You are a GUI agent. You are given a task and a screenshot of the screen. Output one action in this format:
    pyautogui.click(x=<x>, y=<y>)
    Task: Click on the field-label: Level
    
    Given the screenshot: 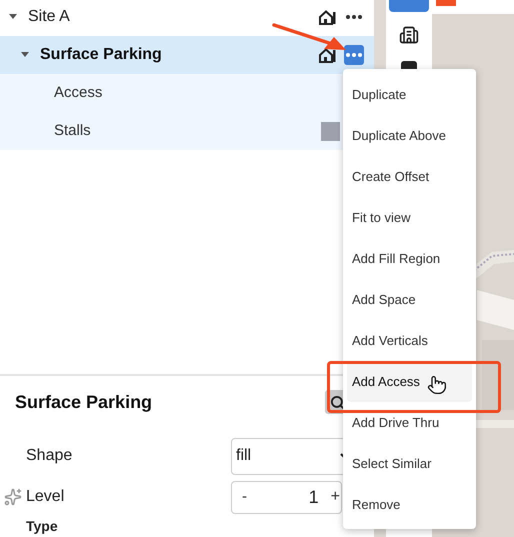 What is the action you would take?
    pyautogui.click(x=46, y=497)
    